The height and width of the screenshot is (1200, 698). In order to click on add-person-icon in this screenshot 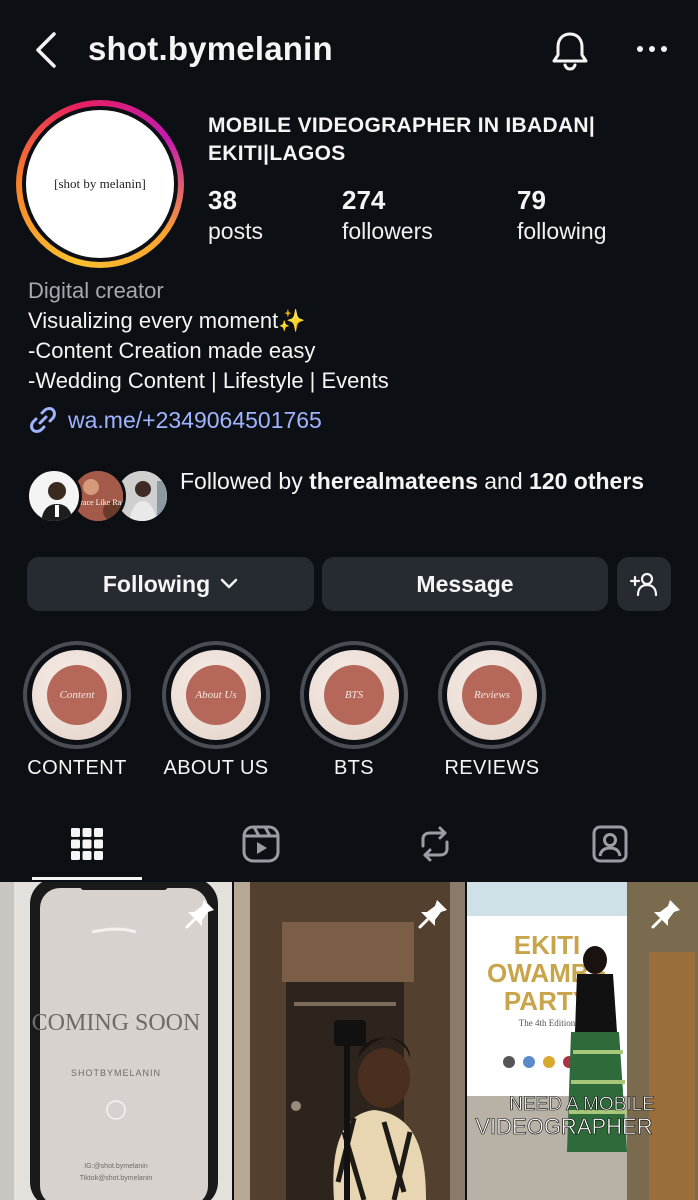, I will do `click(643, 584)`.